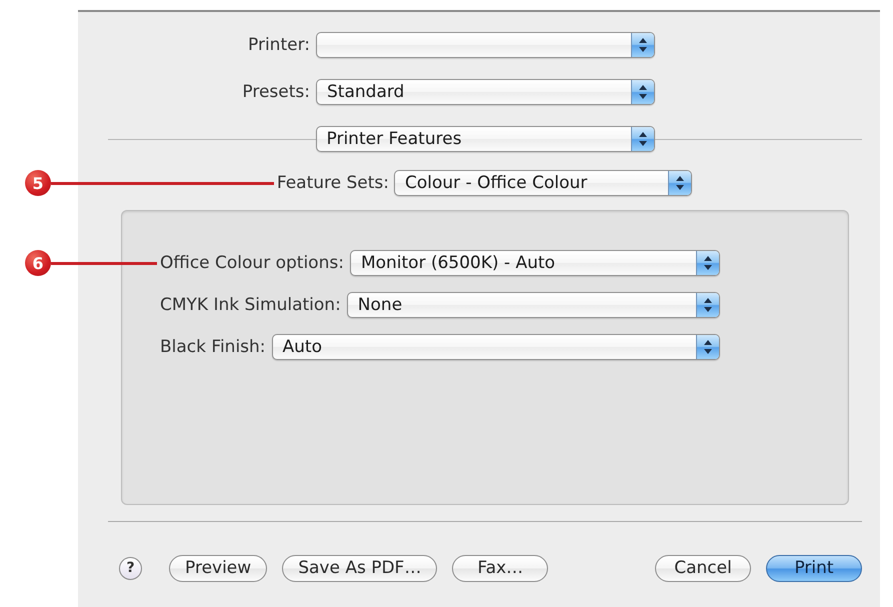 The image size is (893, 607). Describe the element at coordinates (496, 347) in the screenshot. I see `popup-button: Auto` at that location.